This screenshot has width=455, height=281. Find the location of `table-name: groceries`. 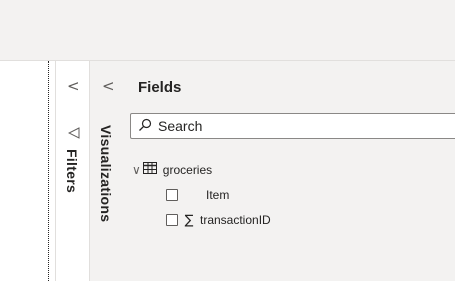

table-name: groceries is located at coordinates (187, 170).